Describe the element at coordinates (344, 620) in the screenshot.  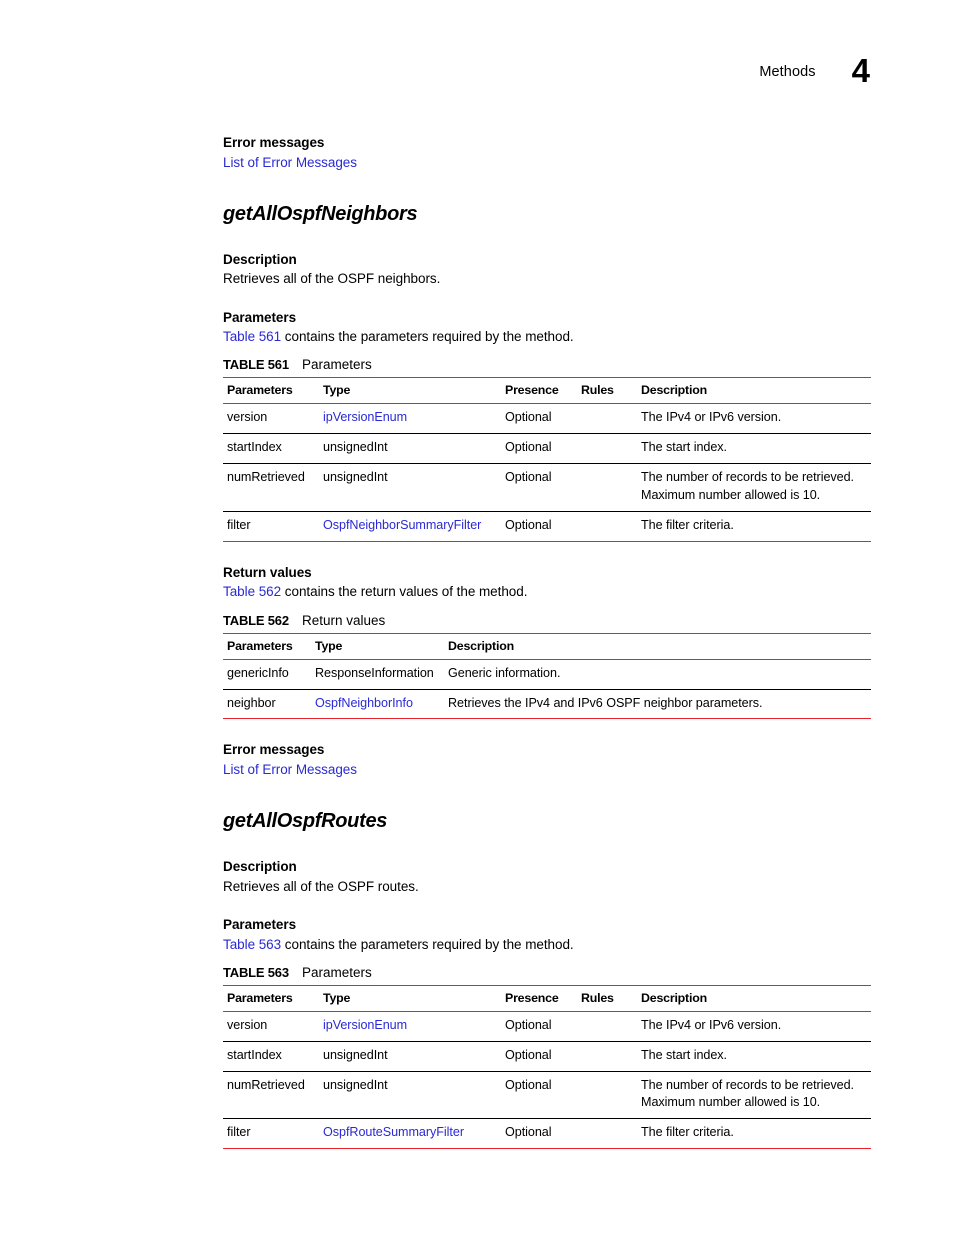
I see `table-caption-title: Return values` at that location.